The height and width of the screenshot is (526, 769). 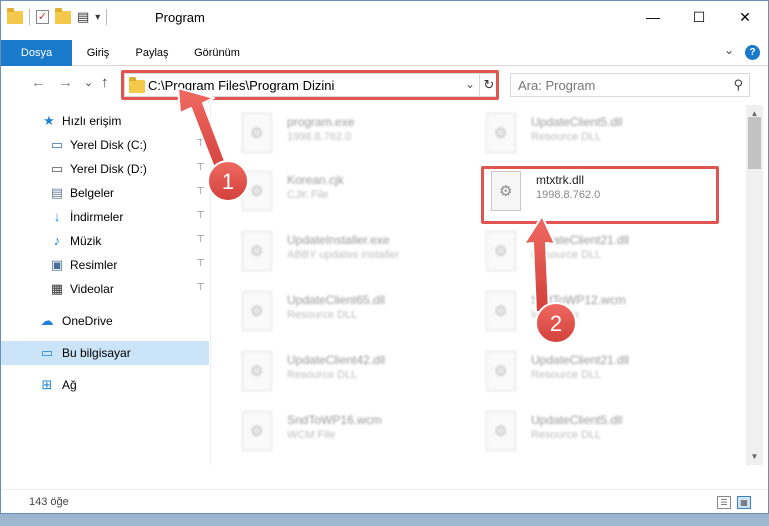 What do you see at coordinates (334, 420) in the screenshot?
I see `file-name: SndToWP16.wcm` at bounding box center [334, 420].